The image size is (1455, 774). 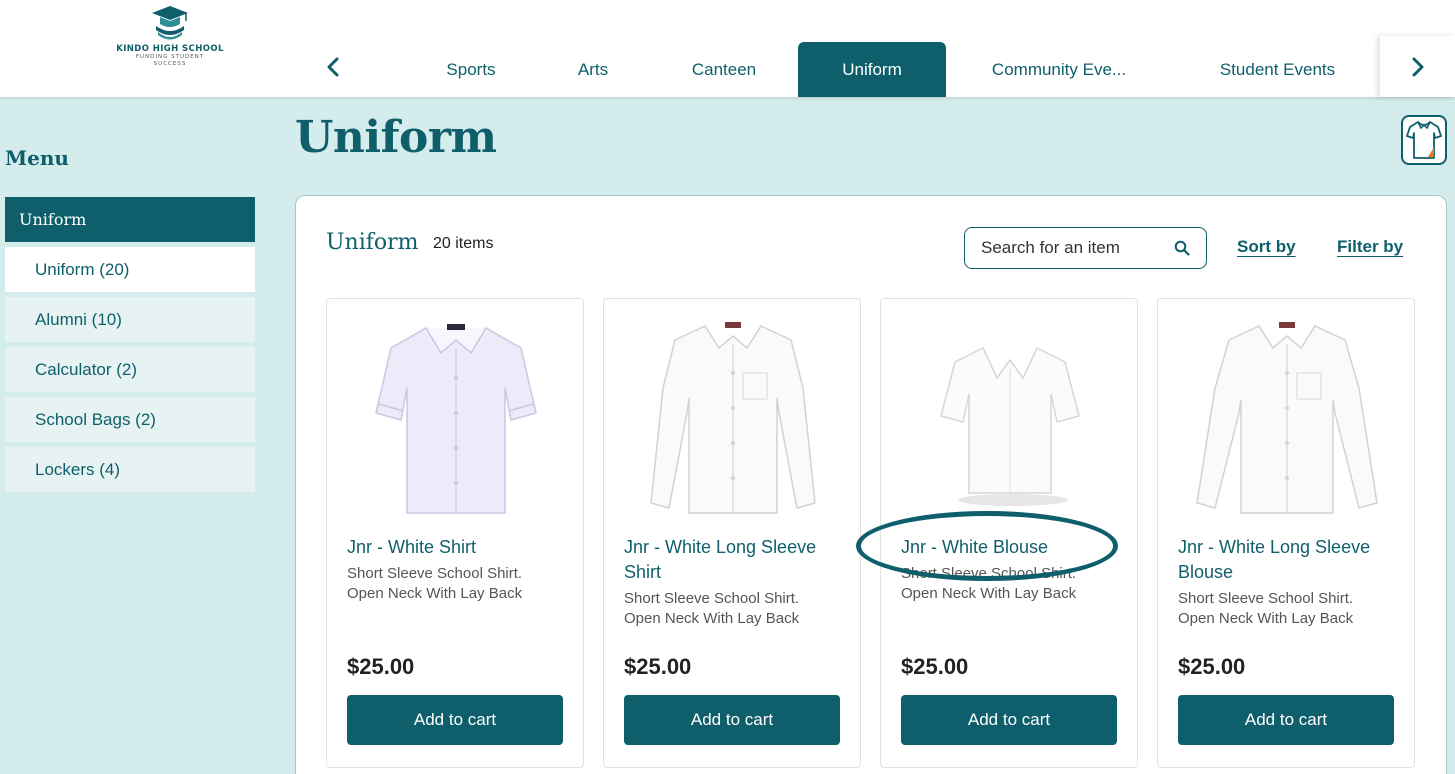 I want to click on logo-school-name: KINDO HIGH SCHOOL, so click(x=170, y=49).